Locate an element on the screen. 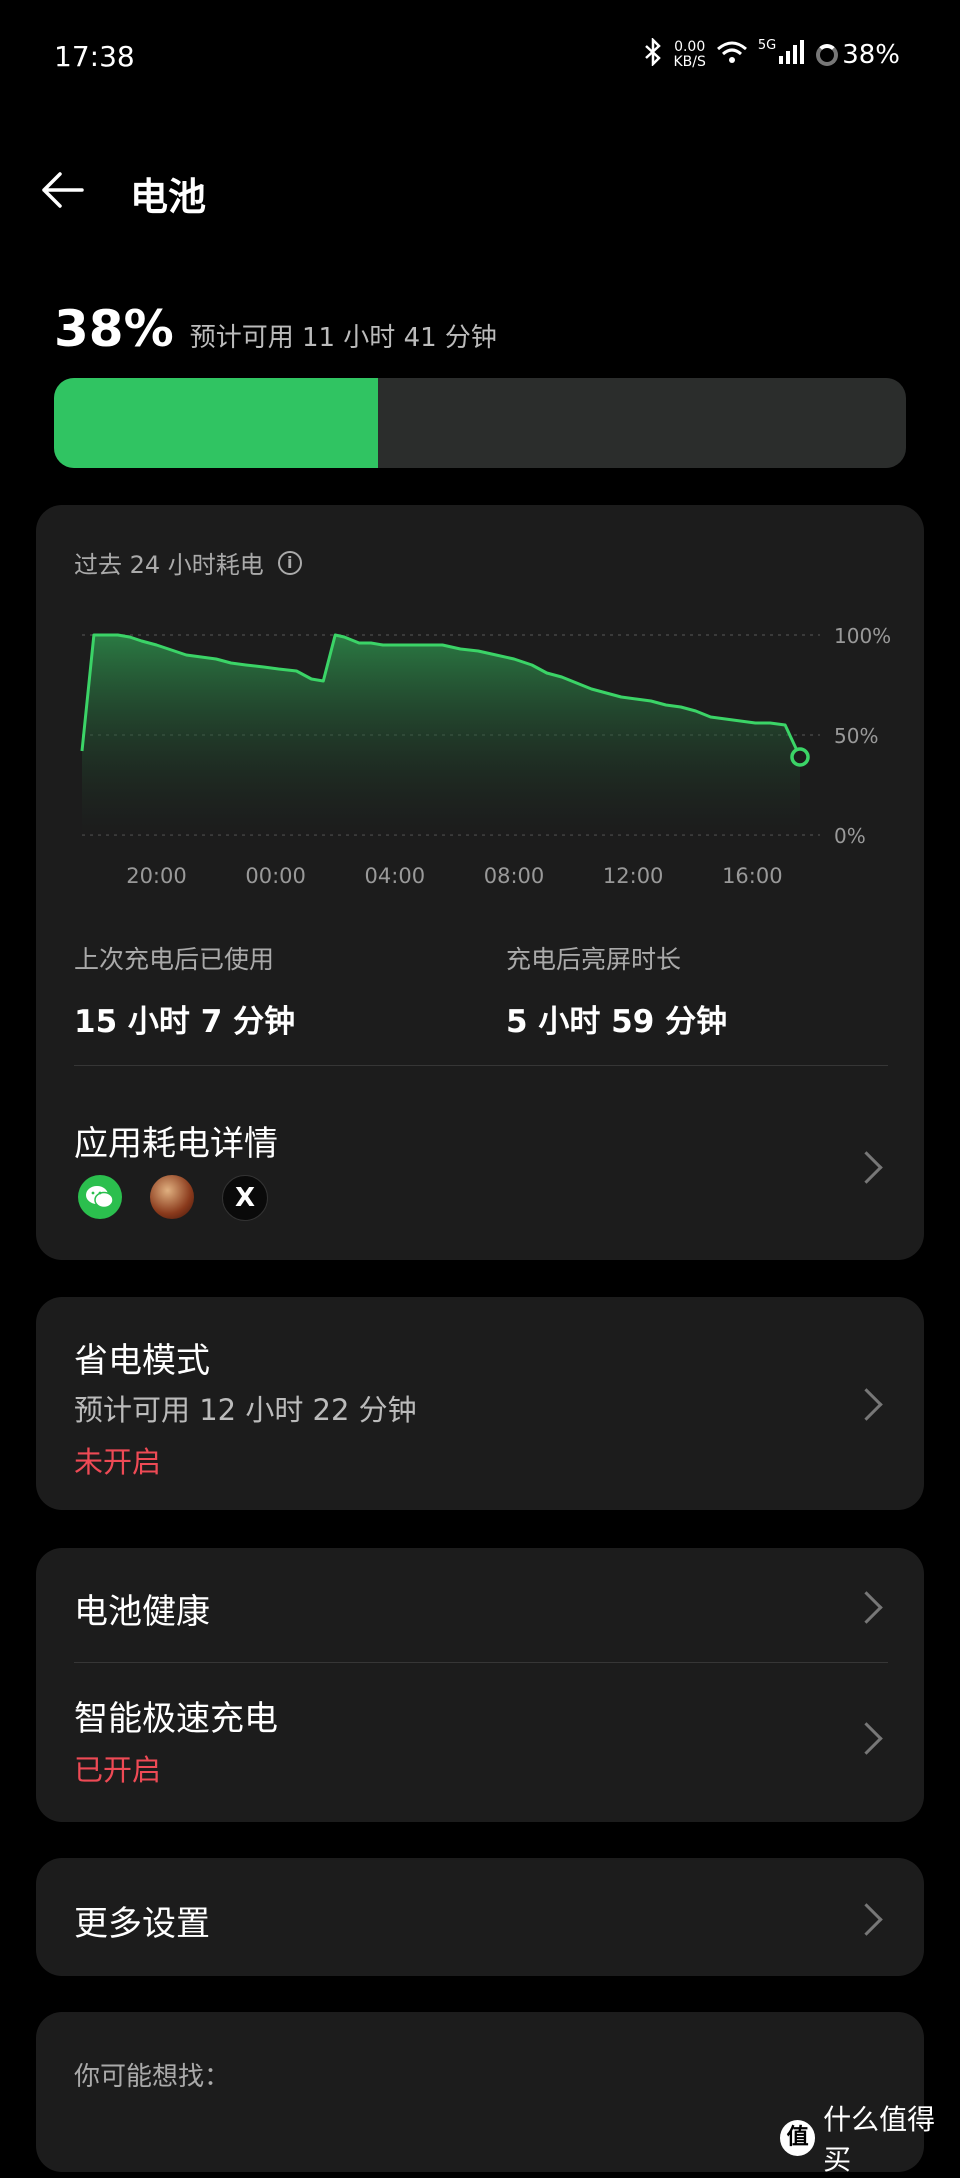 The height and width of the screenshot is (2178, 960). x-tick-label: 20:00 is located at coordinates (156, 874).